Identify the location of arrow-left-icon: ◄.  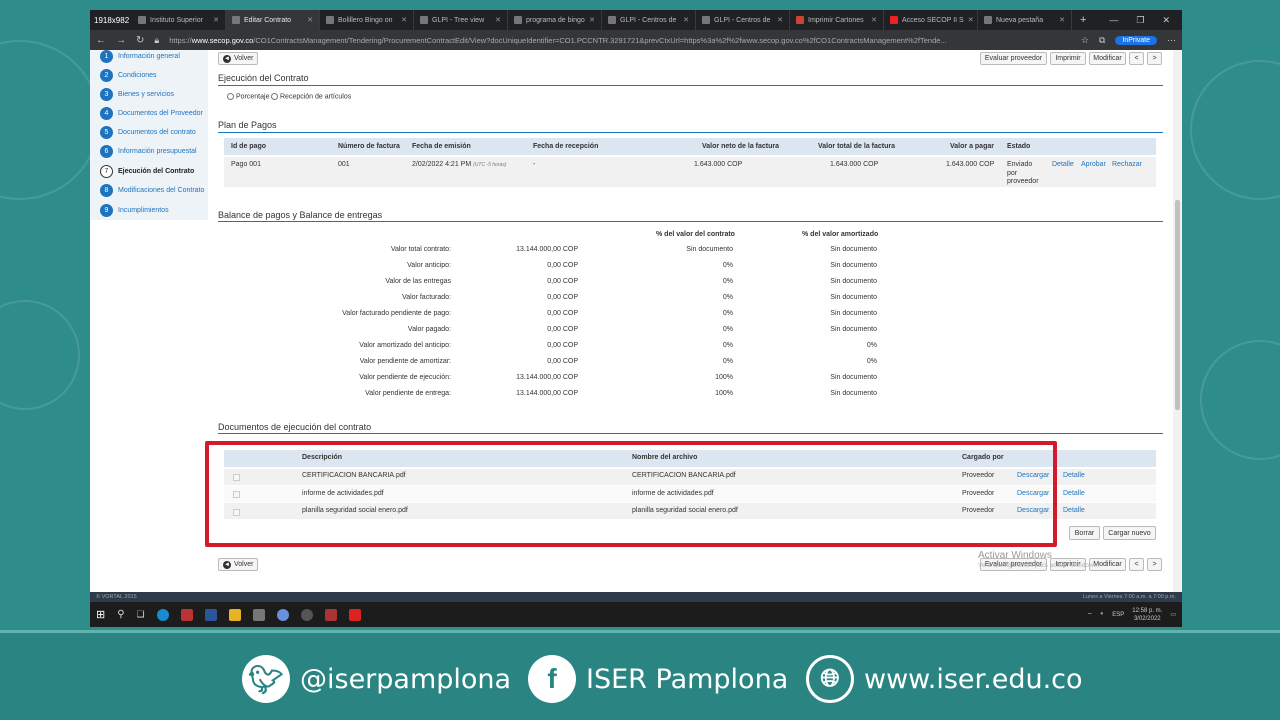
(227, 58).